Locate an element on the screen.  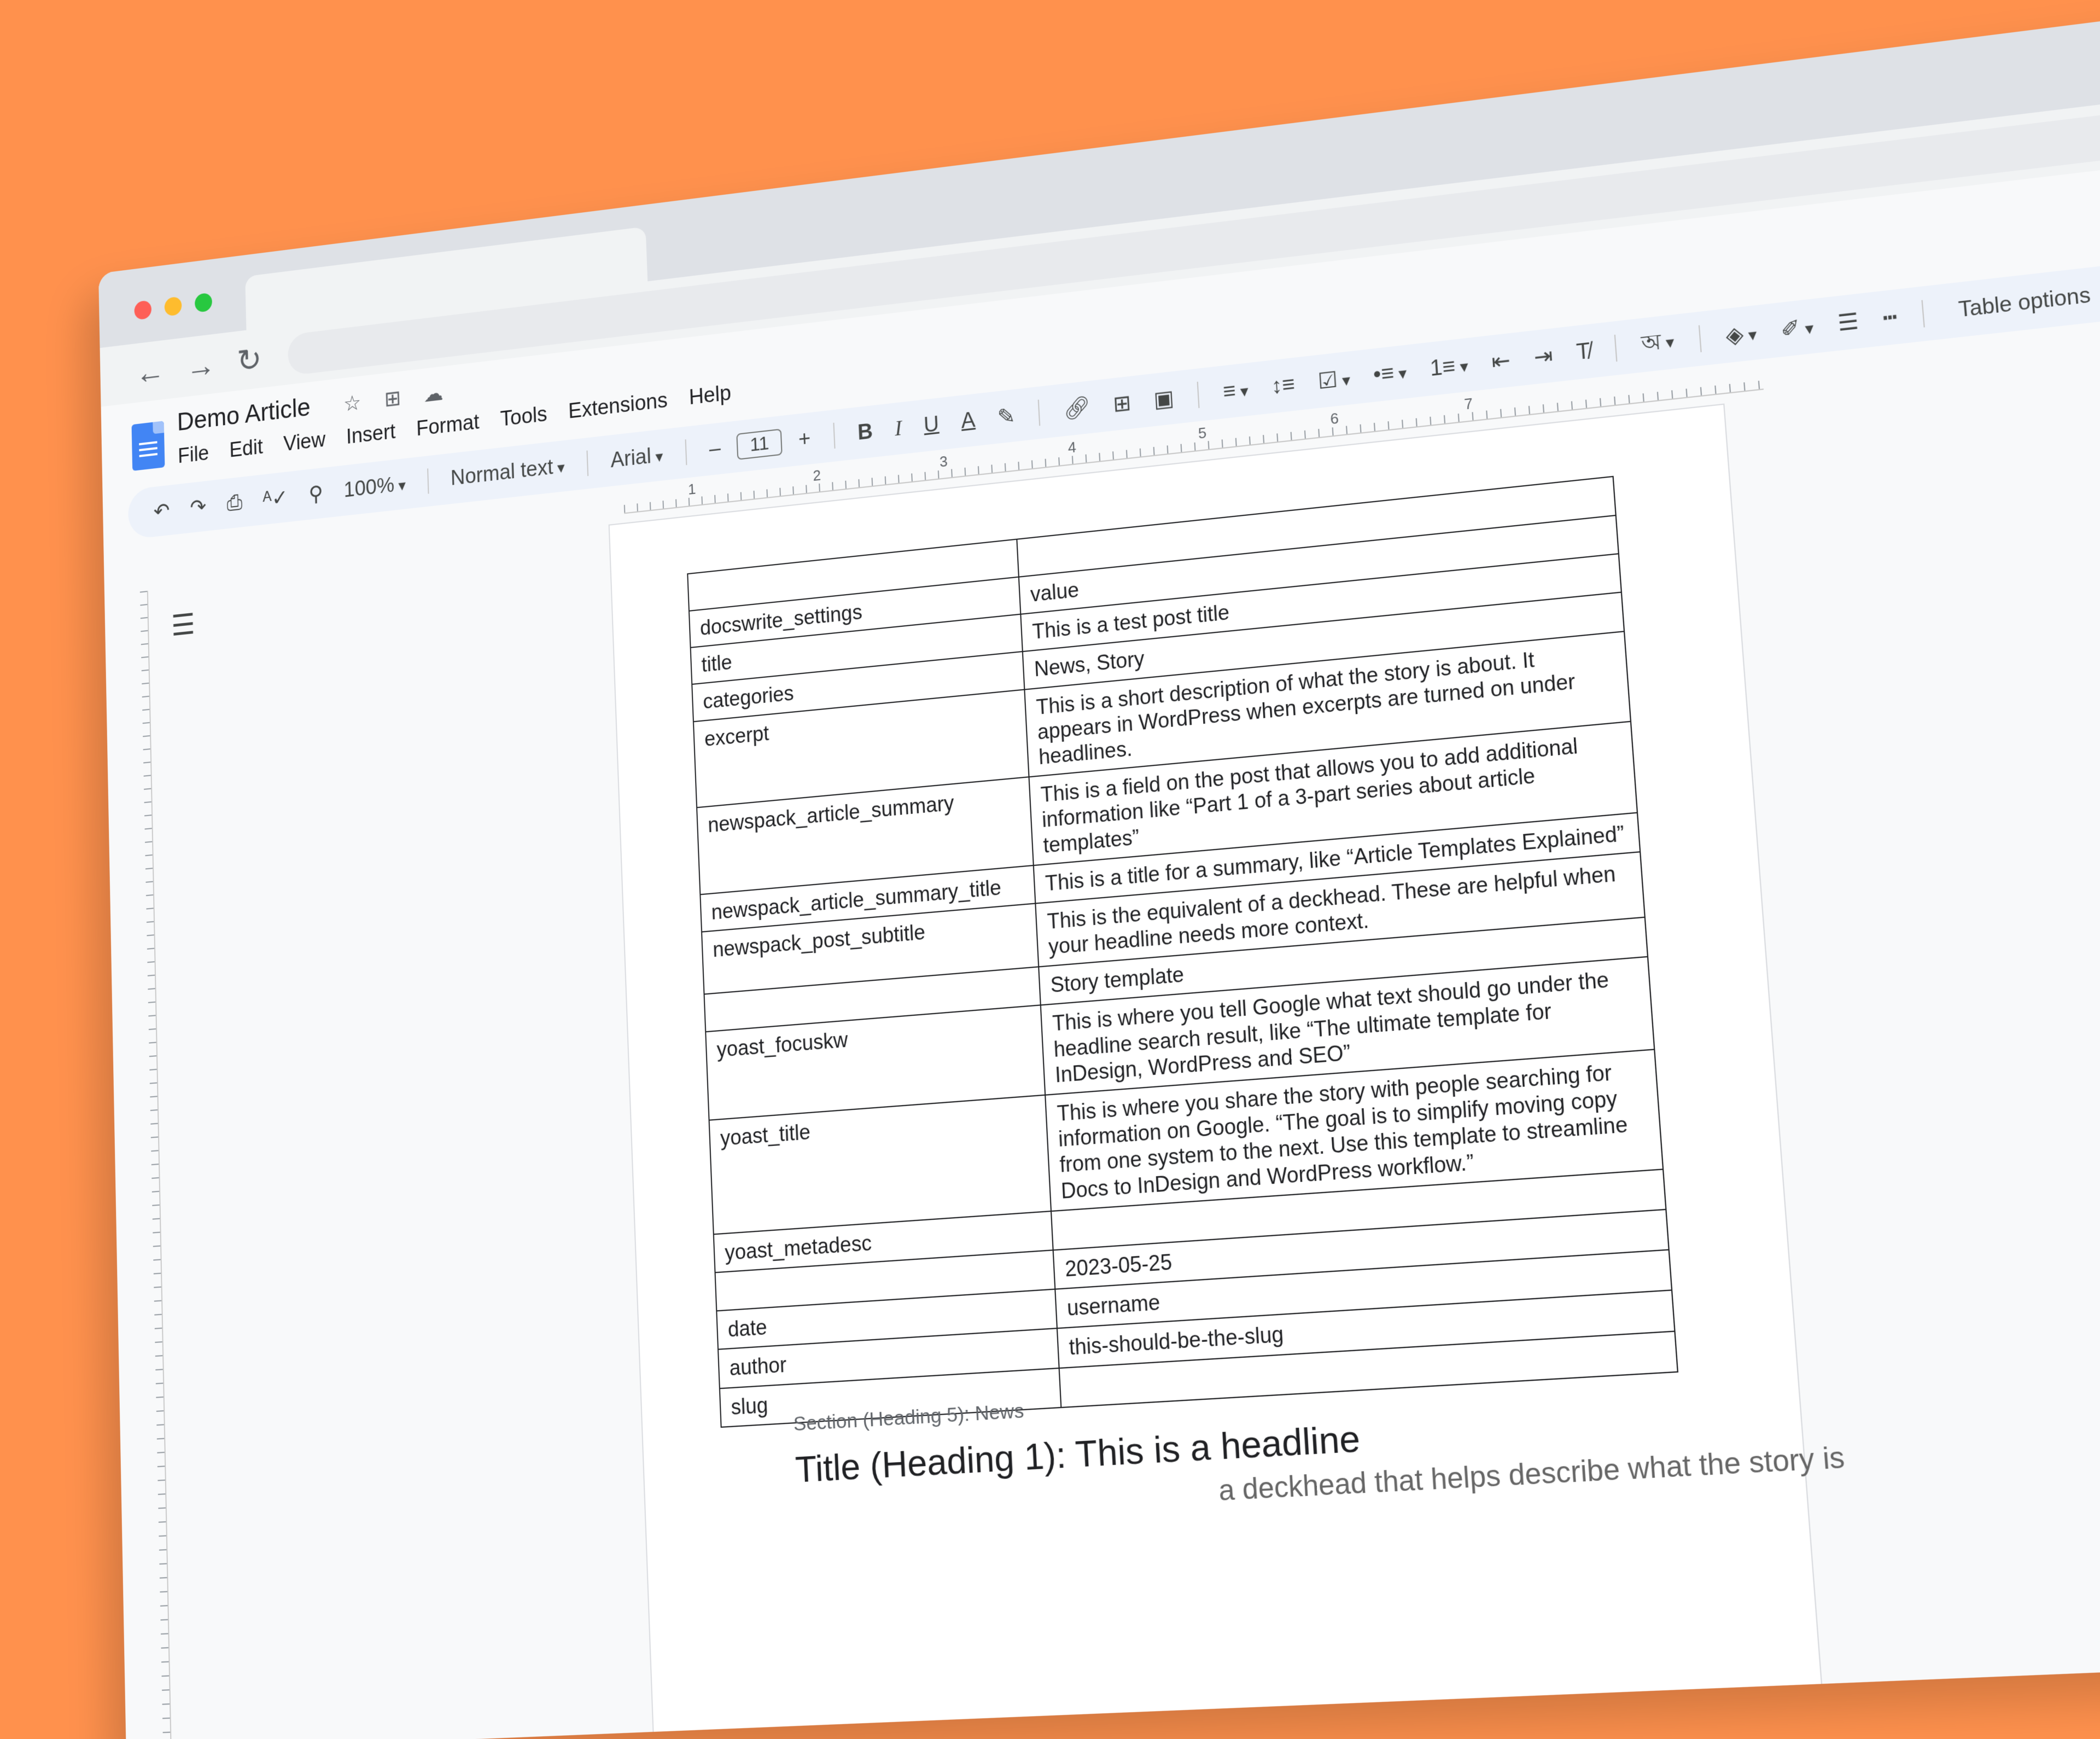
font-size-input: 11 is located at coordinates (759, 444).